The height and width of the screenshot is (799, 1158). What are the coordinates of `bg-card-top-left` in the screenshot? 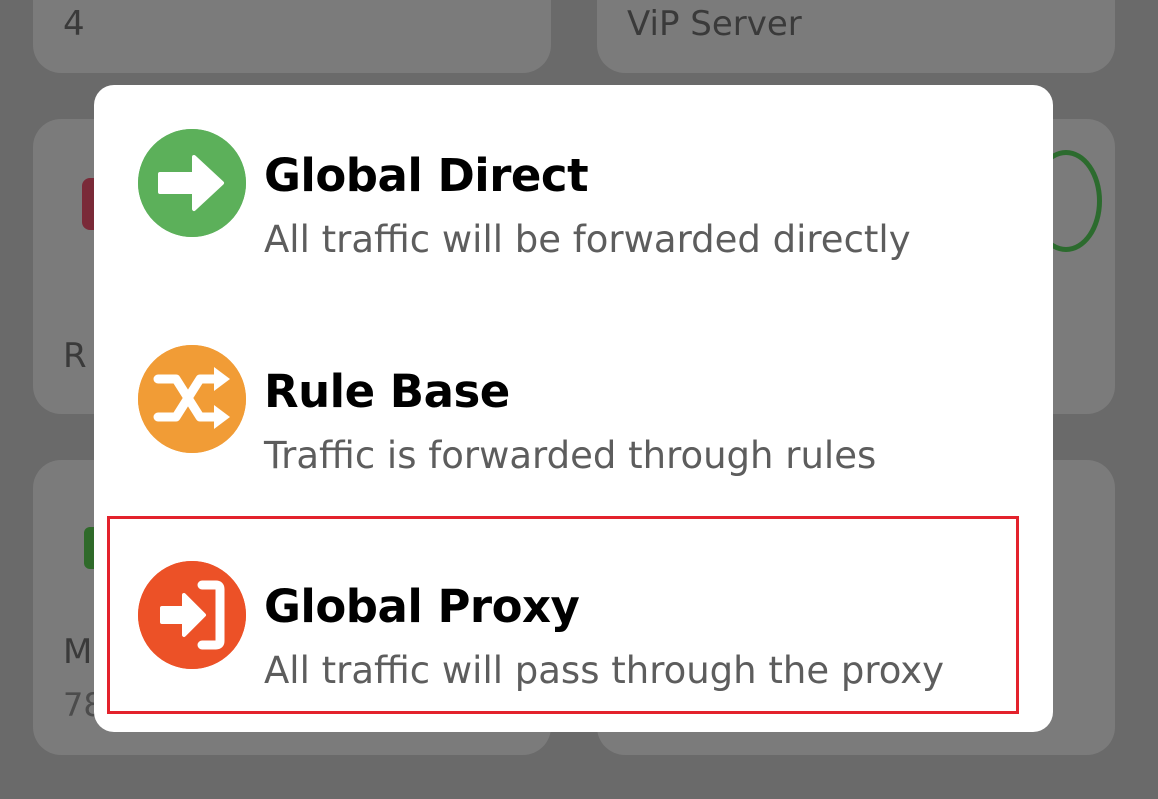 It's located at (292, 36).